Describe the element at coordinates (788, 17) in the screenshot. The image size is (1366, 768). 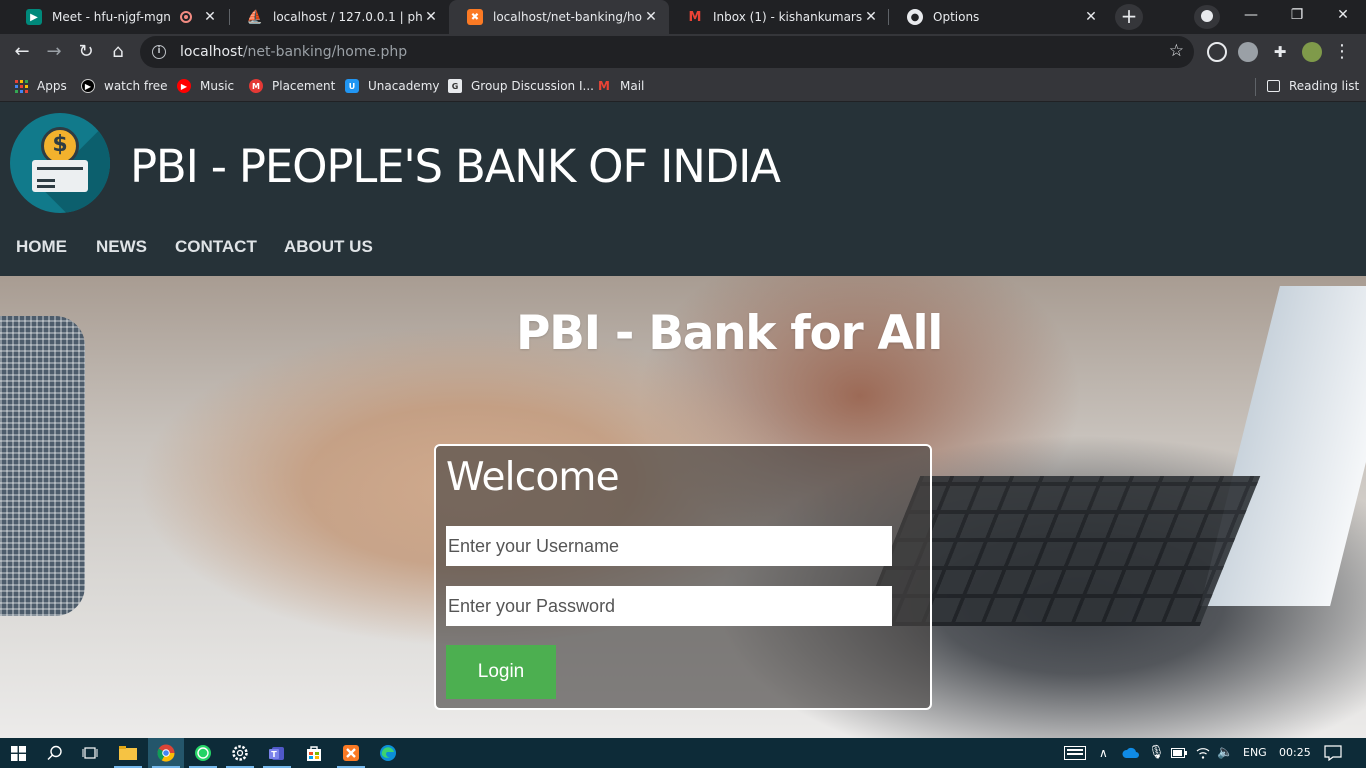
I see `tab-title: Inbox (1) - kishankumarsingh` at that location.